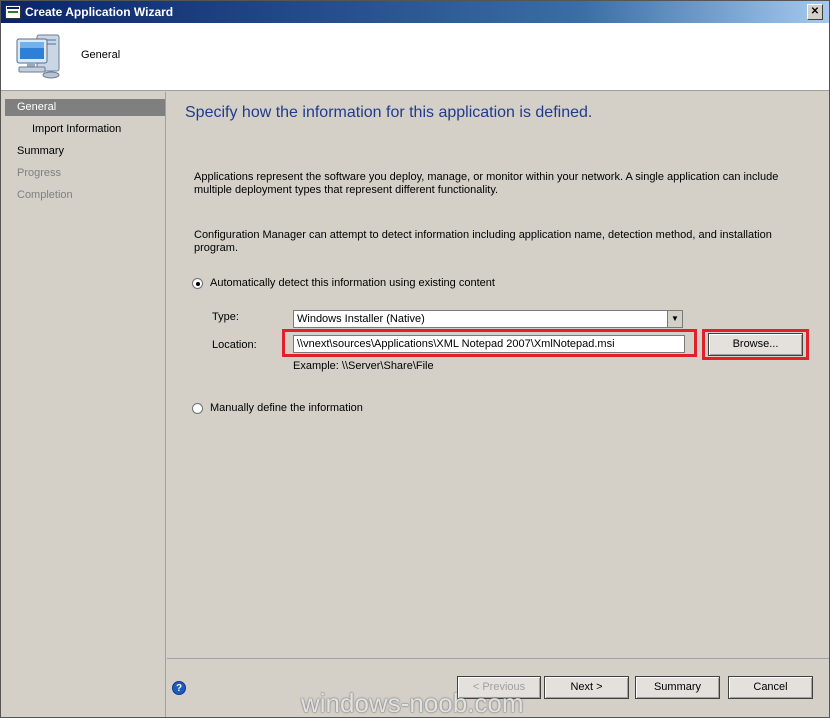 The width and height of the screenshot is (830, 718). I want to click on wizard-header: General, so click(415, 57).